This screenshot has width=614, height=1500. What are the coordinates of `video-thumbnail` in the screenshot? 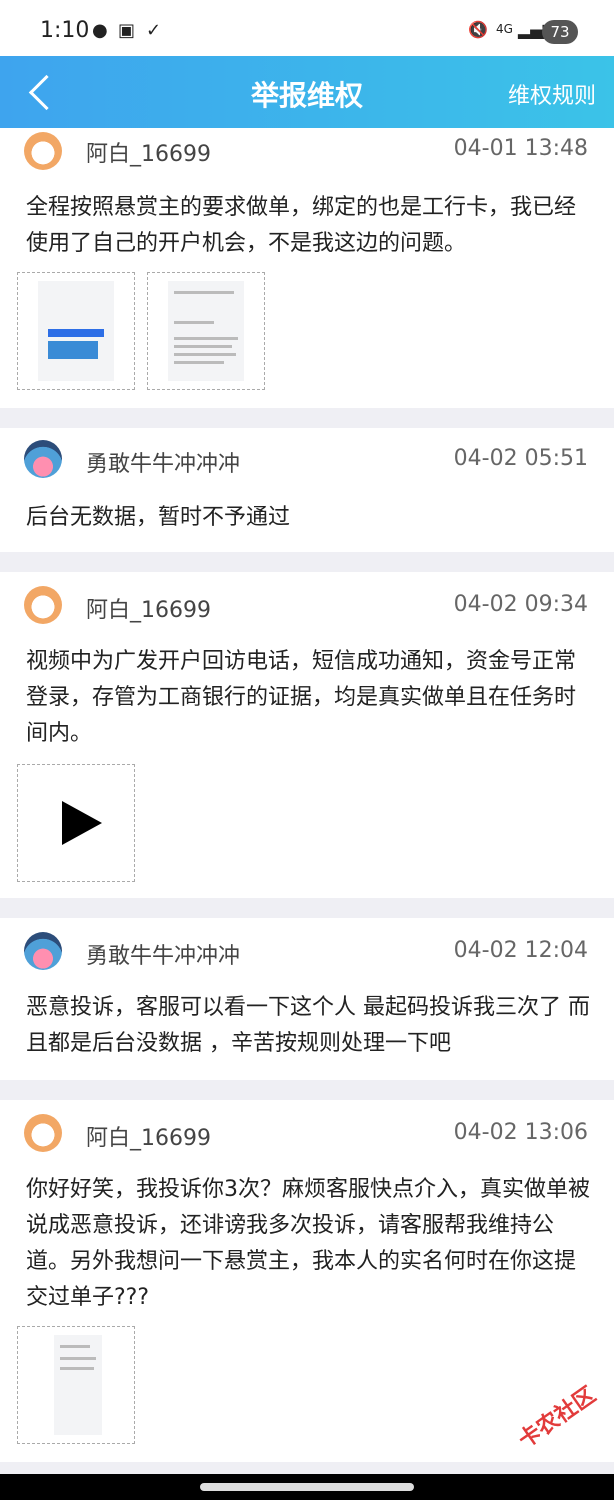 It's located at (76, 823).